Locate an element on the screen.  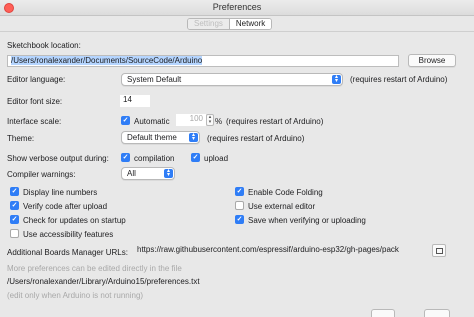
automatic-scale-label: Automatic is located at coordinates (152, 121).